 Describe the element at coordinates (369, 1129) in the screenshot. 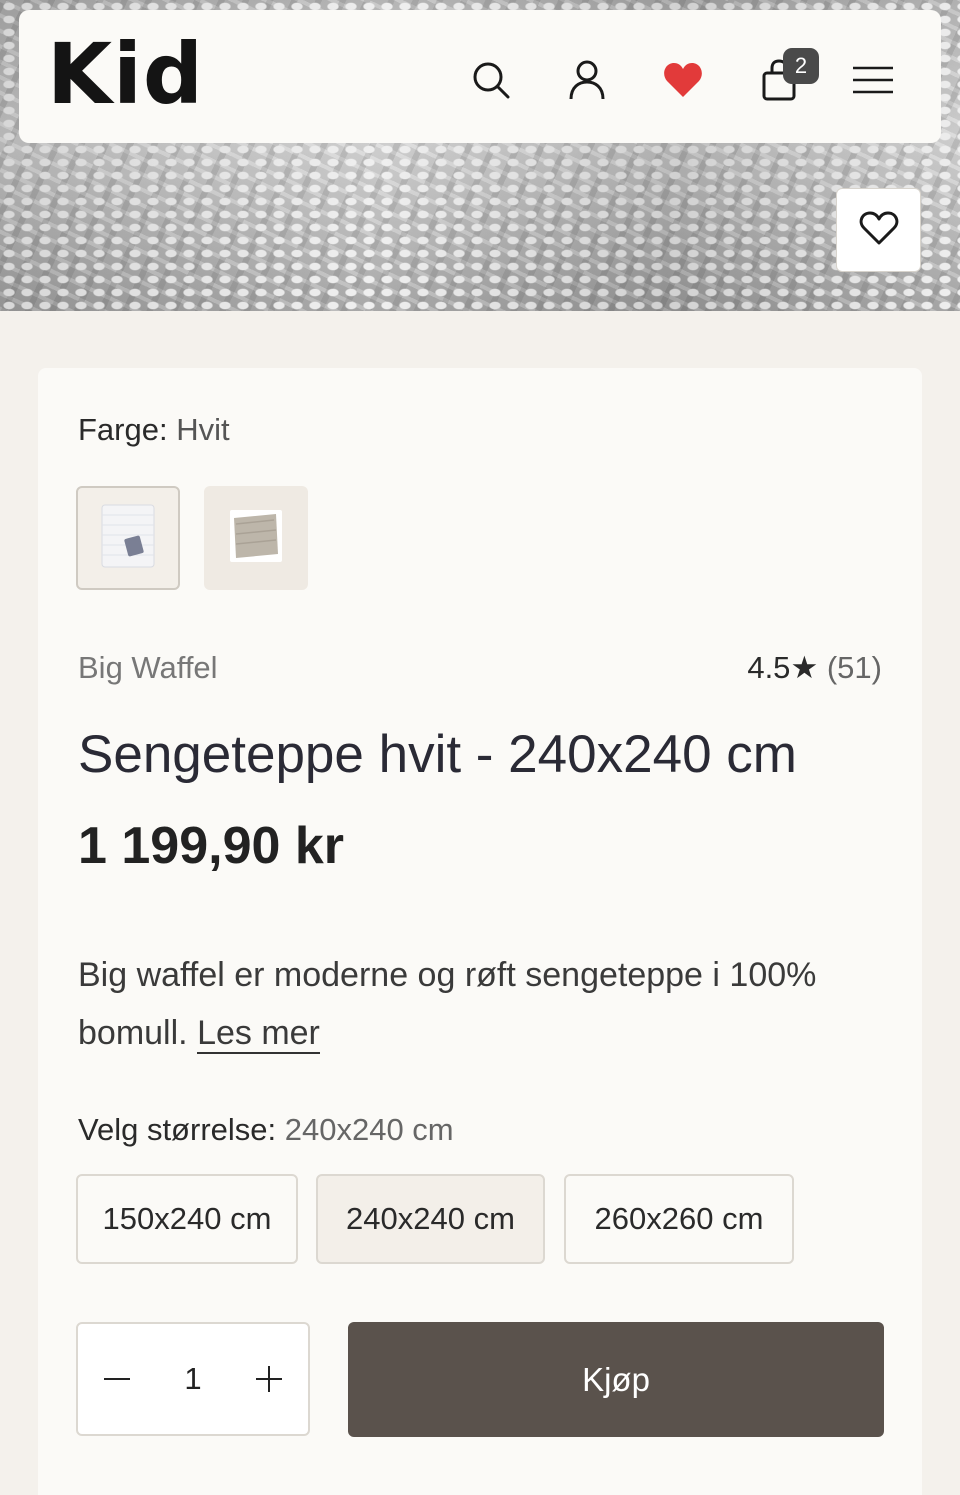

I see `selected-size-value: 240x240 cm` at that location.